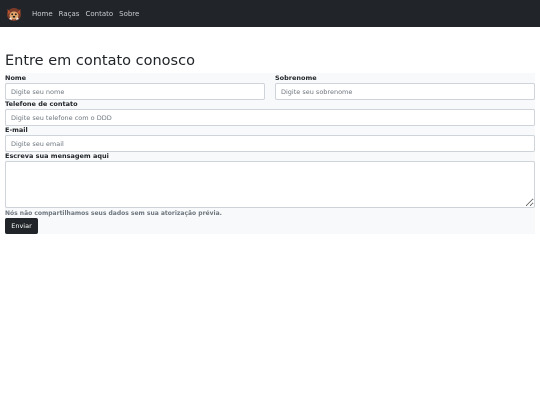 The width and height of the screenshot is (540, 405). I want to click on nome-input, so click(135, 91).